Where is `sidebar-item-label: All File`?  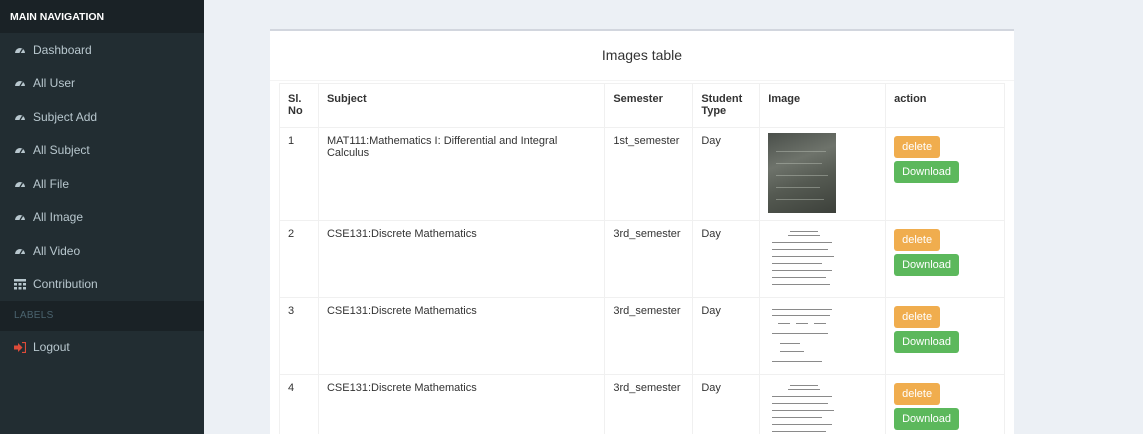
sidebar-item-label: All File is located at coordinates (51, 183).